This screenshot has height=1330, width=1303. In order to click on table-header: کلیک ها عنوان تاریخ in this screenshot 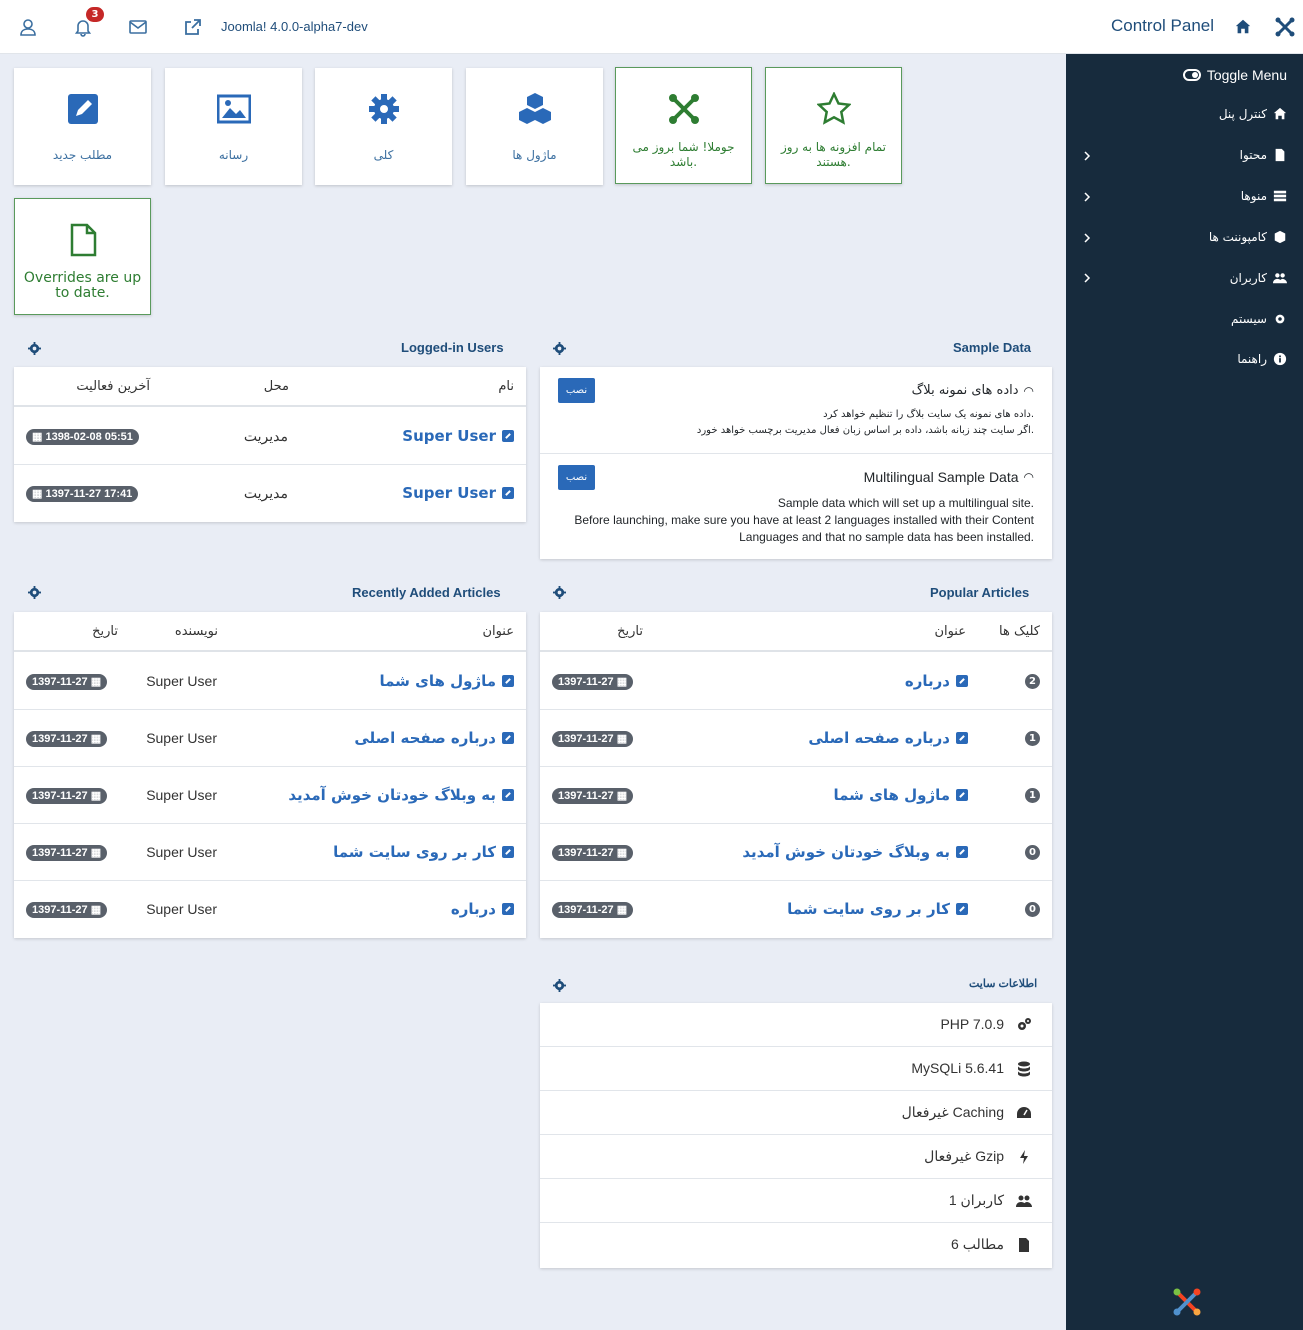, I will do `click(796, 632)`.